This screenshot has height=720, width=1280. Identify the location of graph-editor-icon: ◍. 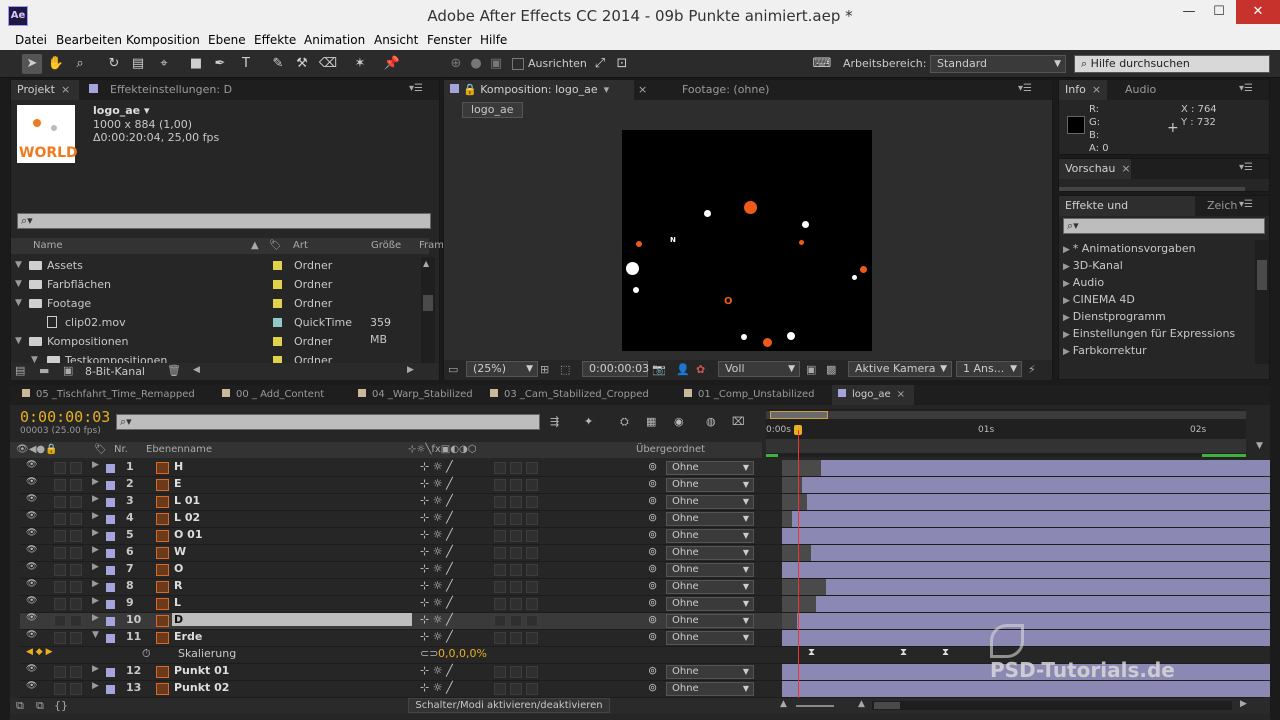
(711, 421).